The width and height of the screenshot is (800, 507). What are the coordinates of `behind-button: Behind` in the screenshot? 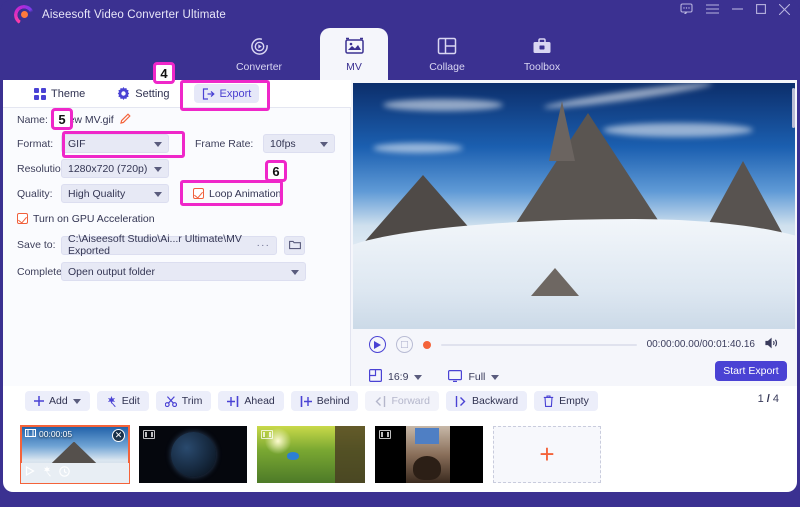 It's located at (324, 401).